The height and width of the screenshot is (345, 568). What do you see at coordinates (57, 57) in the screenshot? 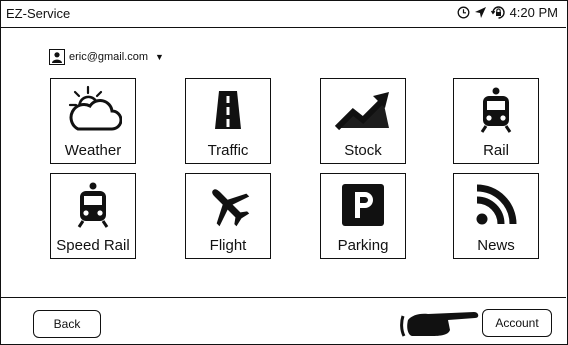
I see `user-icon` at bounding box center [57, 57].